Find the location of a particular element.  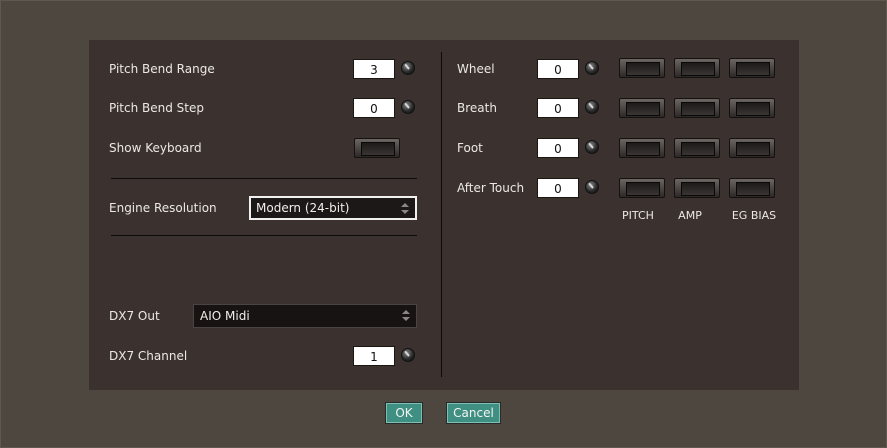

foot-range-field: 0 is located at coordinates (558, 148).